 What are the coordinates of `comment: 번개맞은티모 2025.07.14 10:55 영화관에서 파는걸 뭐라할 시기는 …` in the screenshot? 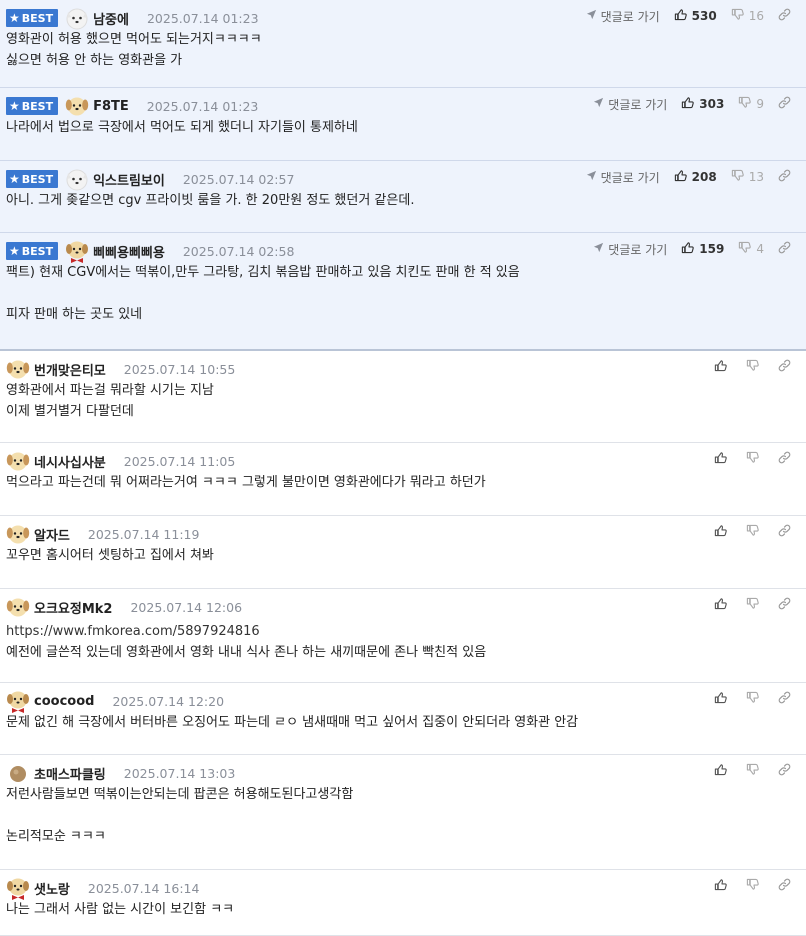 It's located at (403, 397).